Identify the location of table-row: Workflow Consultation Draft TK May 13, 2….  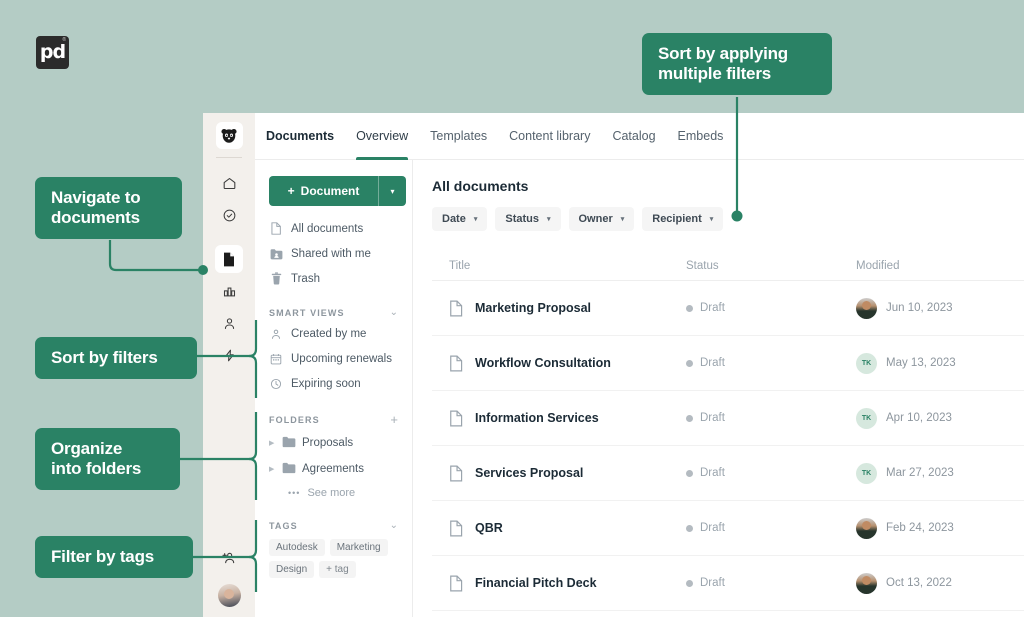
(728, 363).